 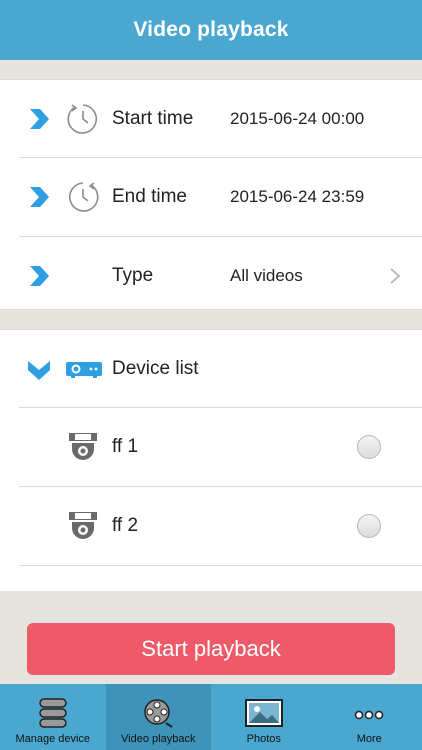 I want to click on device-row: ff 1, so click(x=211, y=447).